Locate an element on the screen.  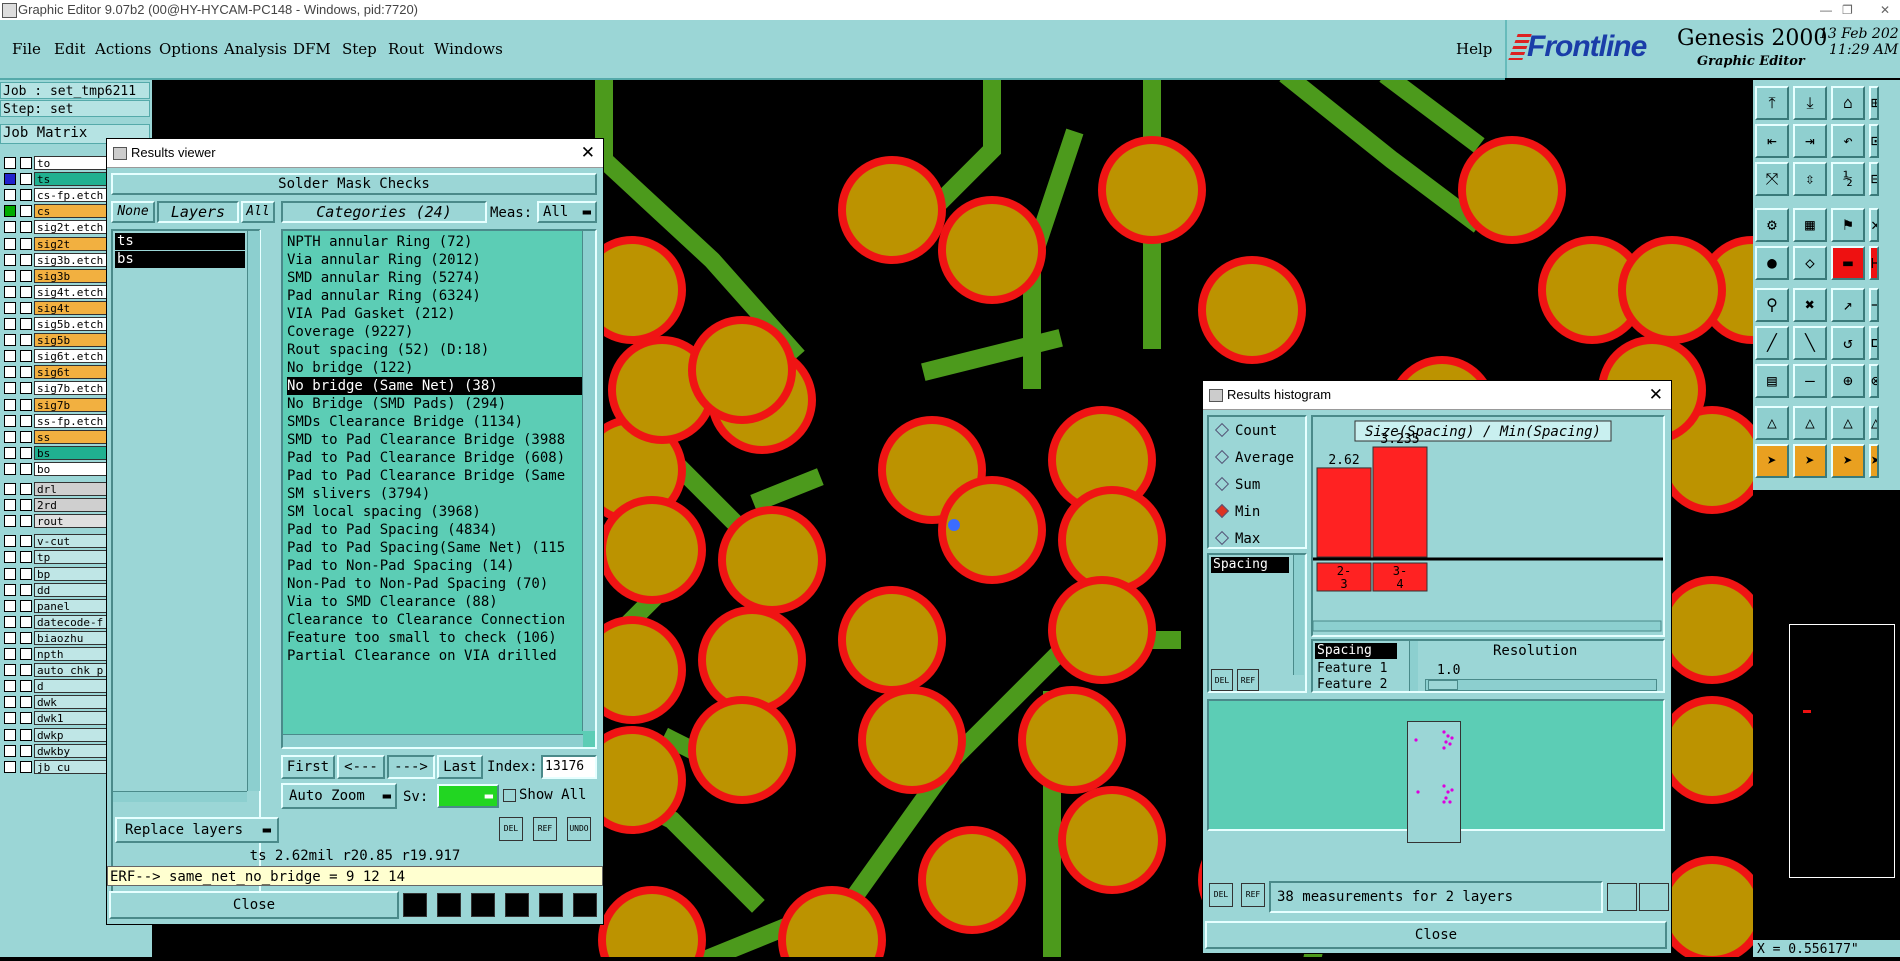
categories-button: Categories (24) is located at coordinates (384, 212).